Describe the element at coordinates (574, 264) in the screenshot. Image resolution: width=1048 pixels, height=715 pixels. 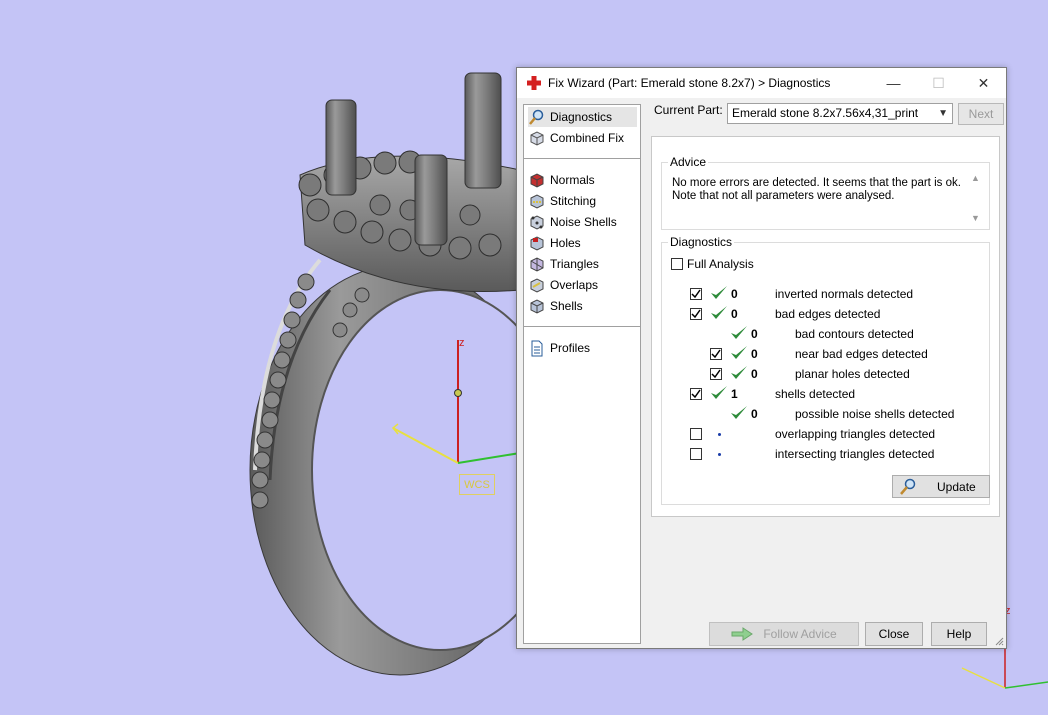
I see `nav-label: Triangles` at that location.